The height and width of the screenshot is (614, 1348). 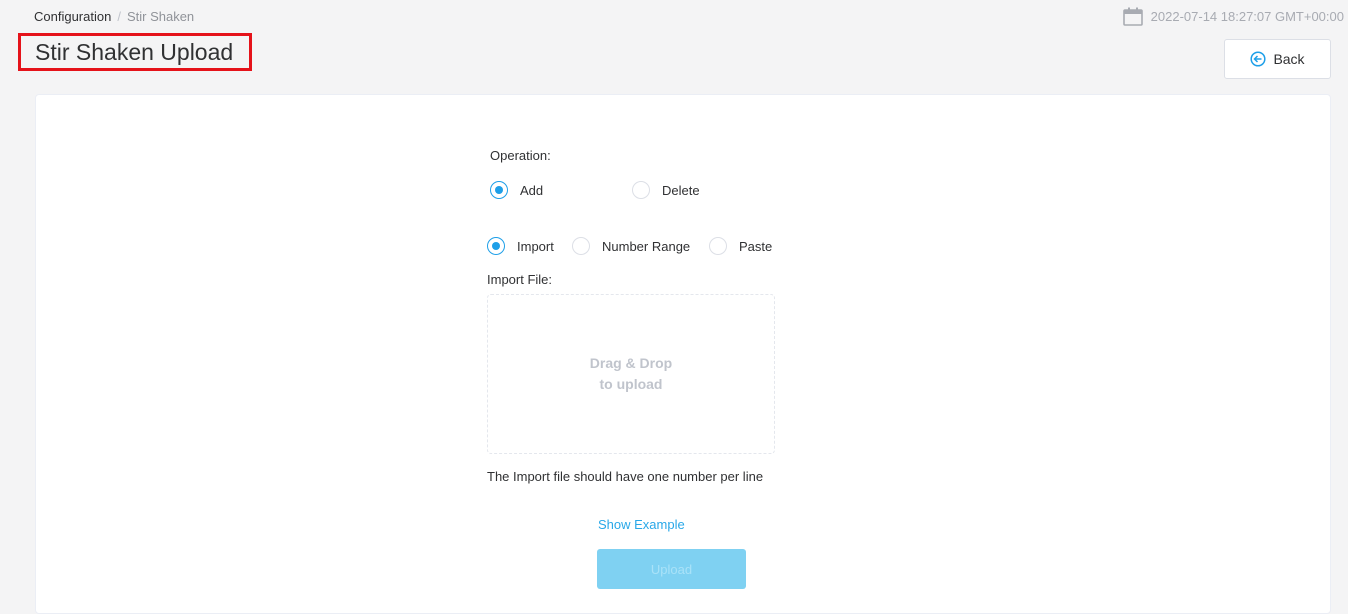 I want to click on radio-number-range: Number Range, so click(x=631, y=246).